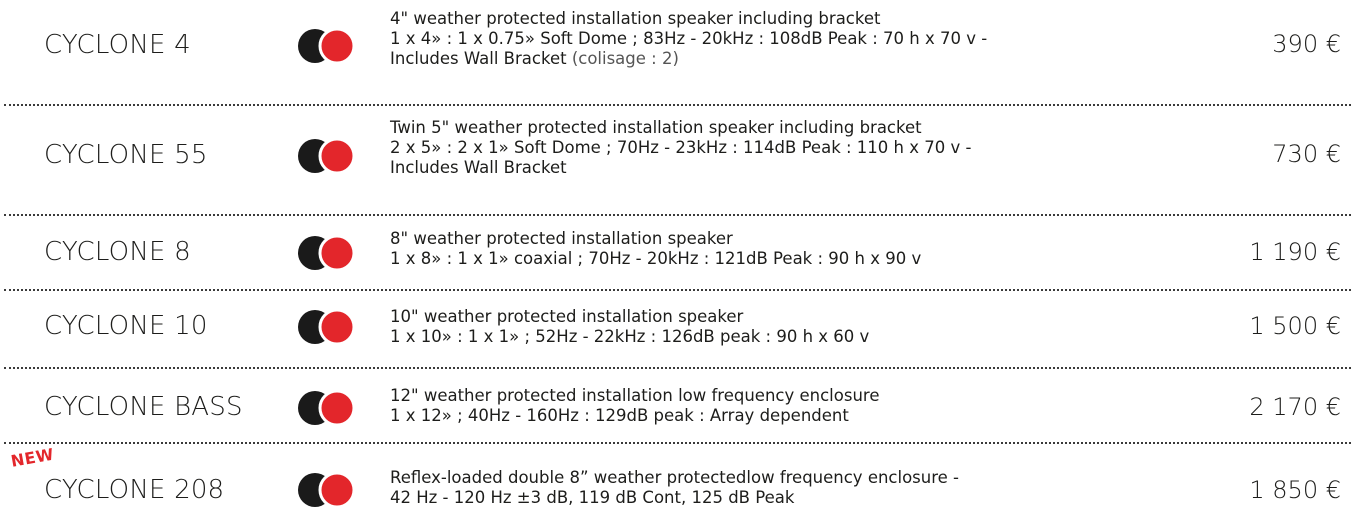 The height and width of the screenshot is (511, 1355). What do you see at coordinates (625, 58) in the screenshot?
I see `packaging-note: (colisage : 2)` at bounding box center [625, 58].